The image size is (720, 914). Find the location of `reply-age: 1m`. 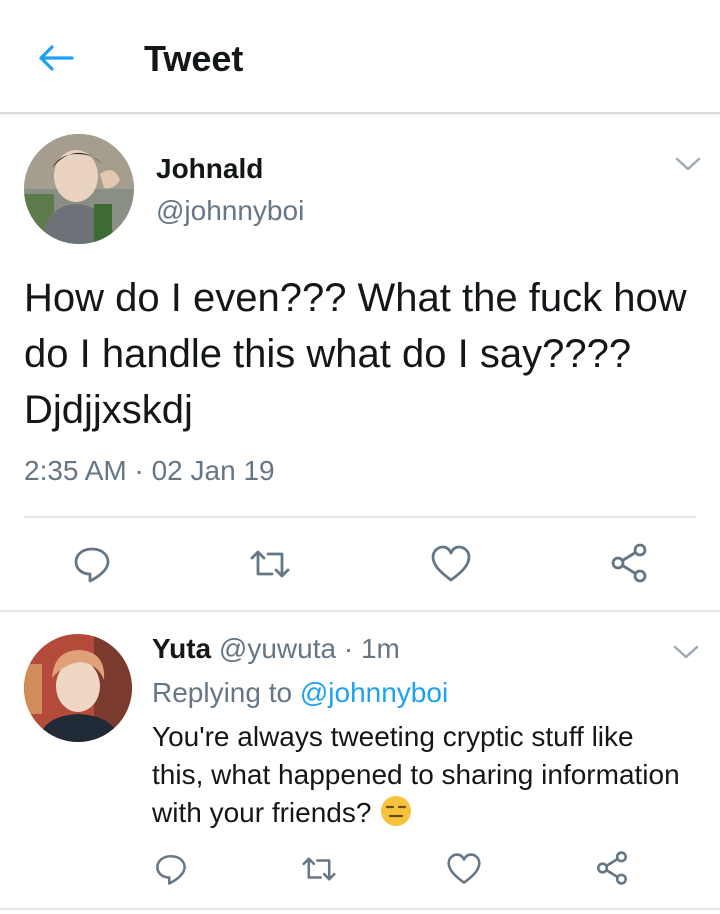

reply-age: 1m is located at coordinates (380, 648).